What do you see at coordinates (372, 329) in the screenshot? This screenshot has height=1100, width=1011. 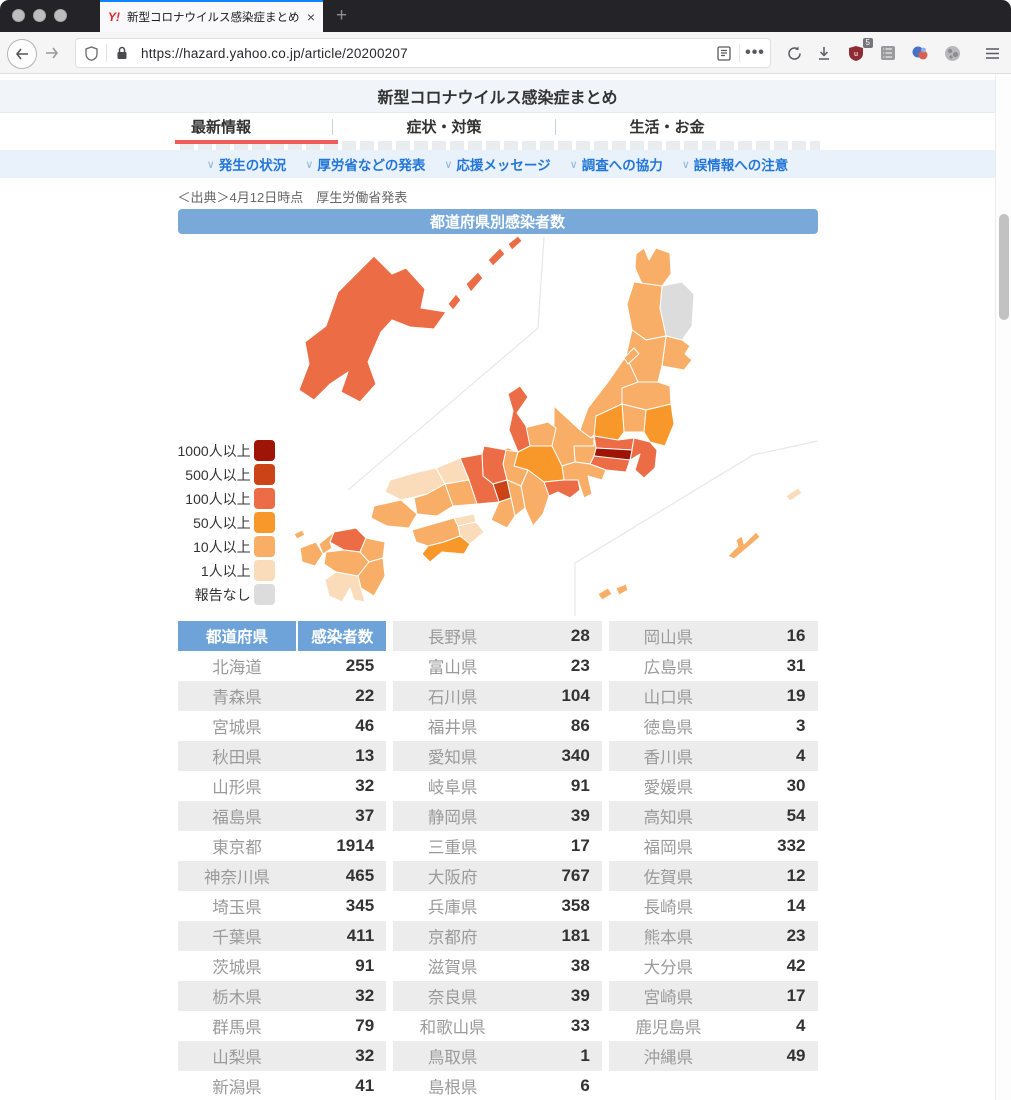 I see `prefecture-hokkaido` at bounding box center [372, 329].